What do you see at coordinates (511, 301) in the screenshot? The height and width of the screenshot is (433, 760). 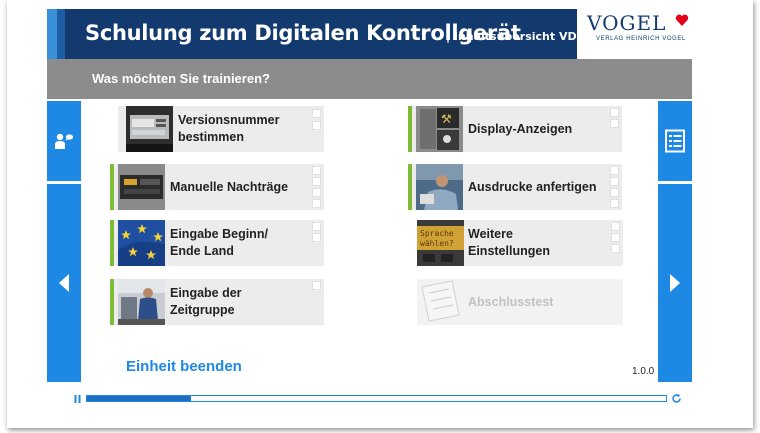 I see `module-label: Abschlusstest` at bounding box center [511, 301].